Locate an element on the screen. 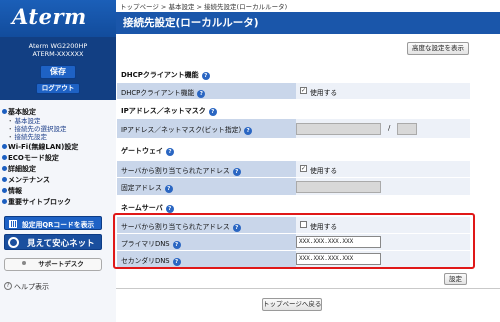  row-gateway-auto: サーバから割り当てられたアドレス? ✓ 使用する is located at coordinates (293, 168).